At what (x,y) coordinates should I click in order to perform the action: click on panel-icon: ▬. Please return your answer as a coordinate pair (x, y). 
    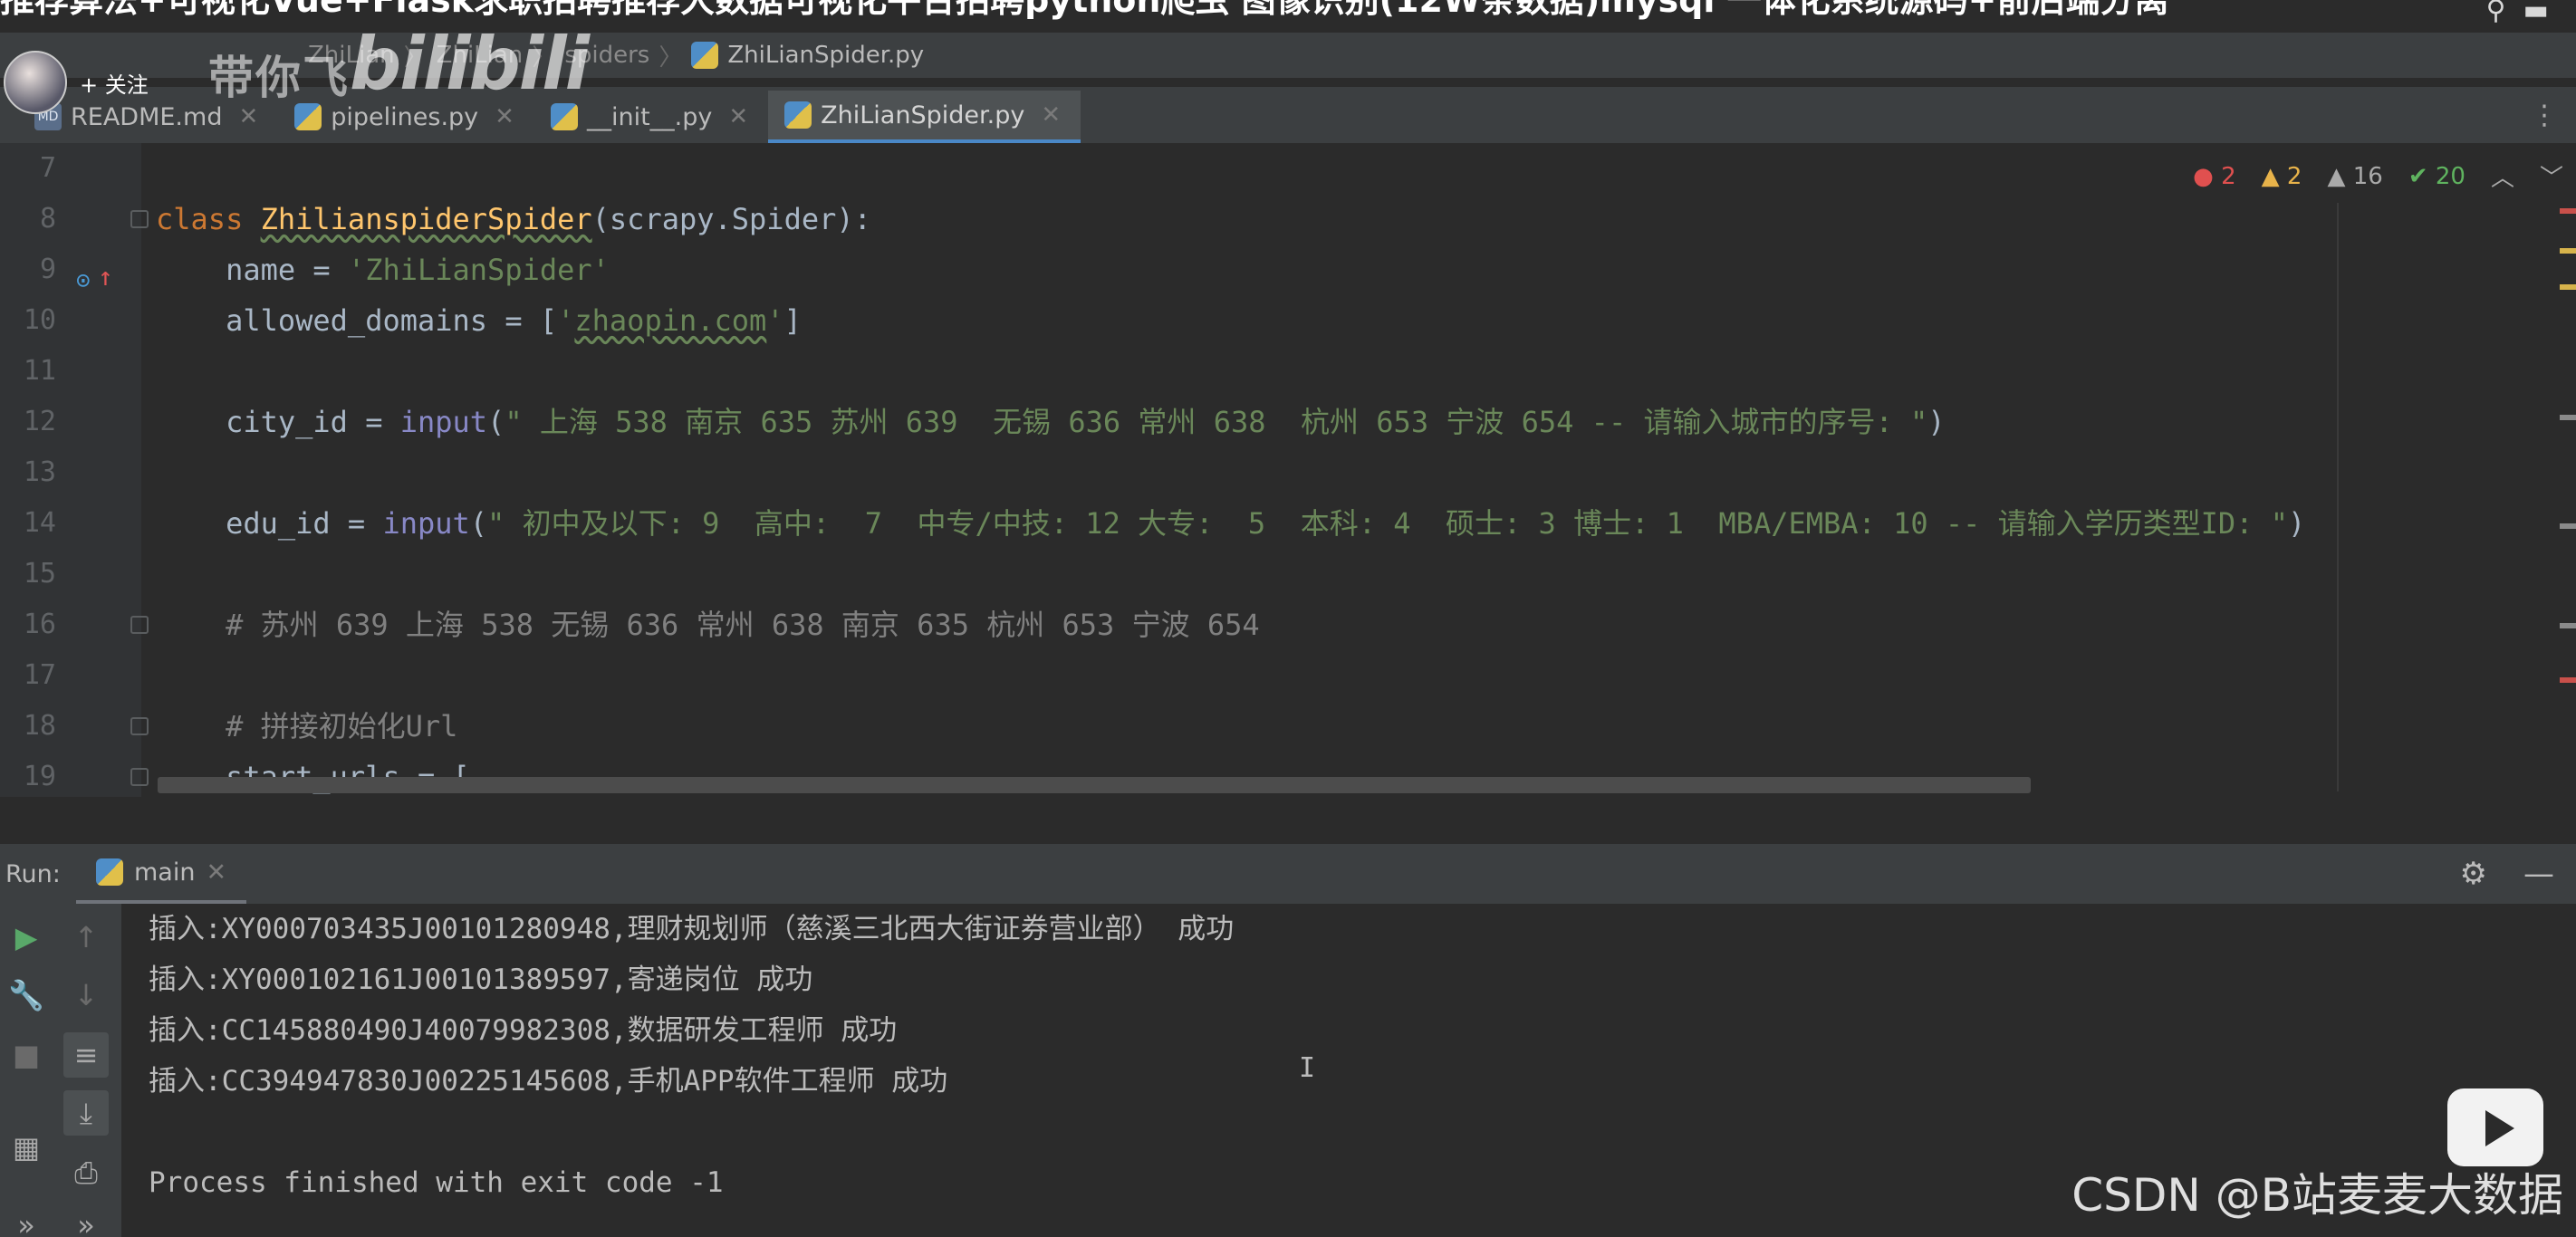
    Looking at the image, I should click on (2536, 13).